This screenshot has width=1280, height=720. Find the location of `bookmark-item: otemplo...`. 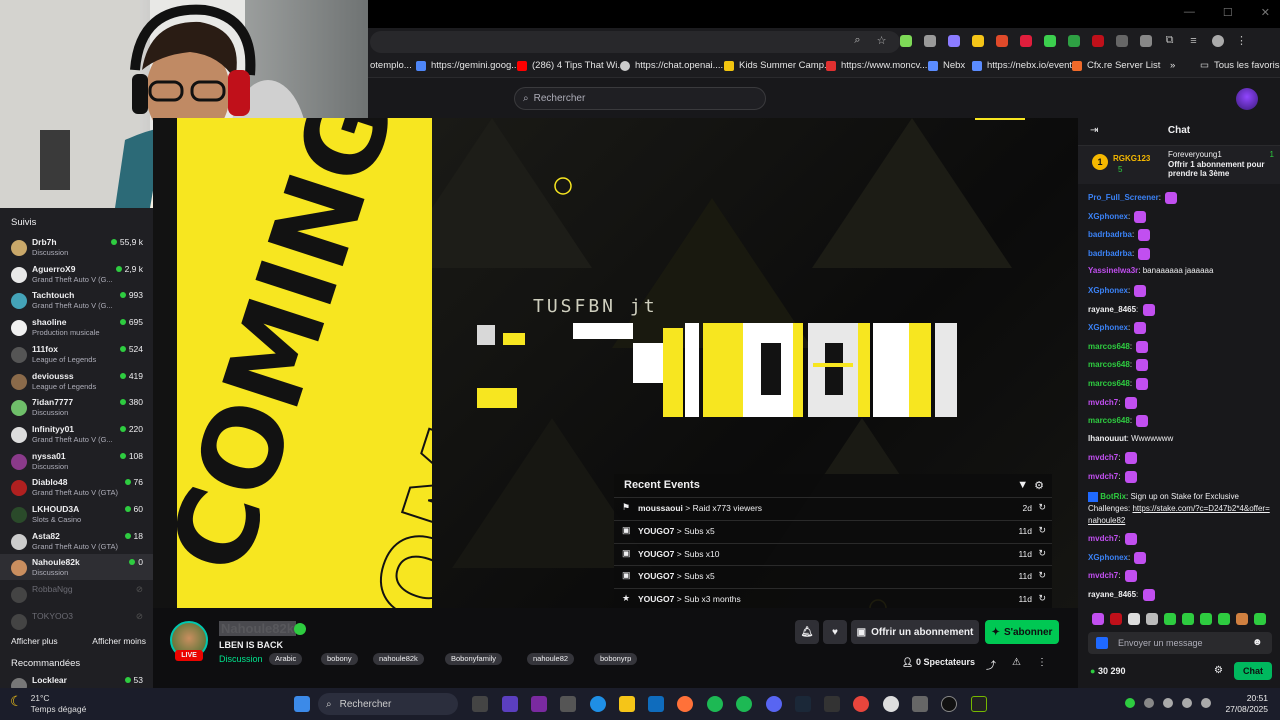

bookmark-item: otemplo... is located at coordinates (391, 65).